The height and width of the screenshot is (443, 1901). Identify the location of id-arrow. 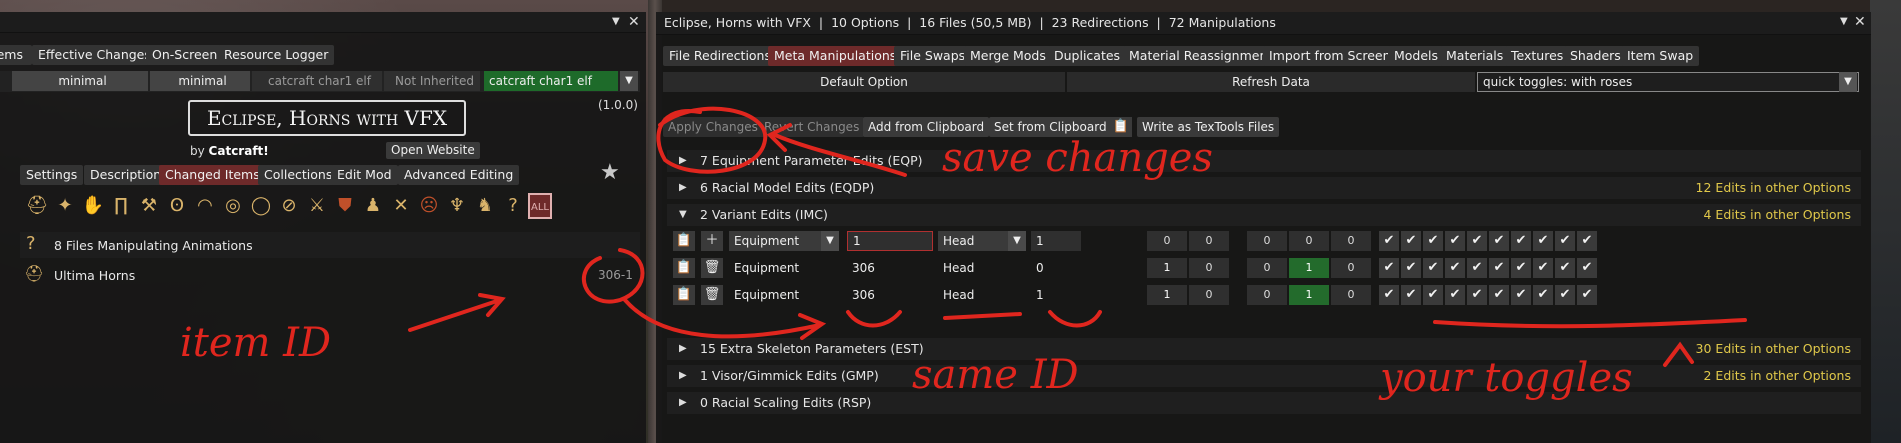
(725, 319).